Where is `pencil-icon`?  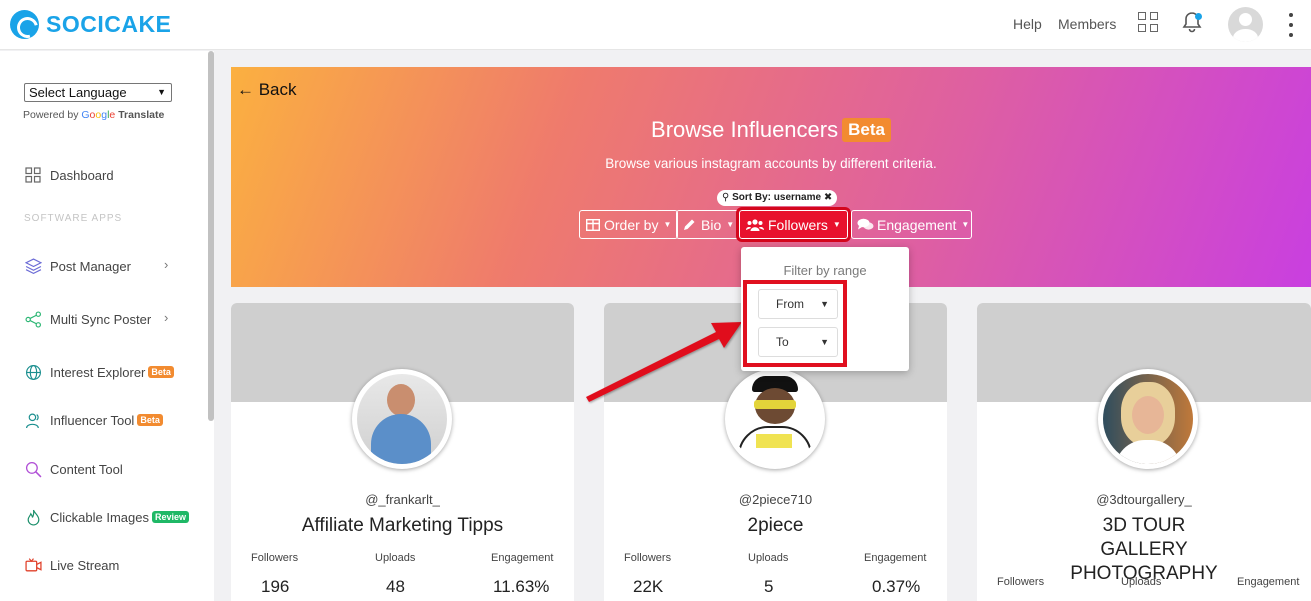 pencil-icon is located at coordinates (689, 224).